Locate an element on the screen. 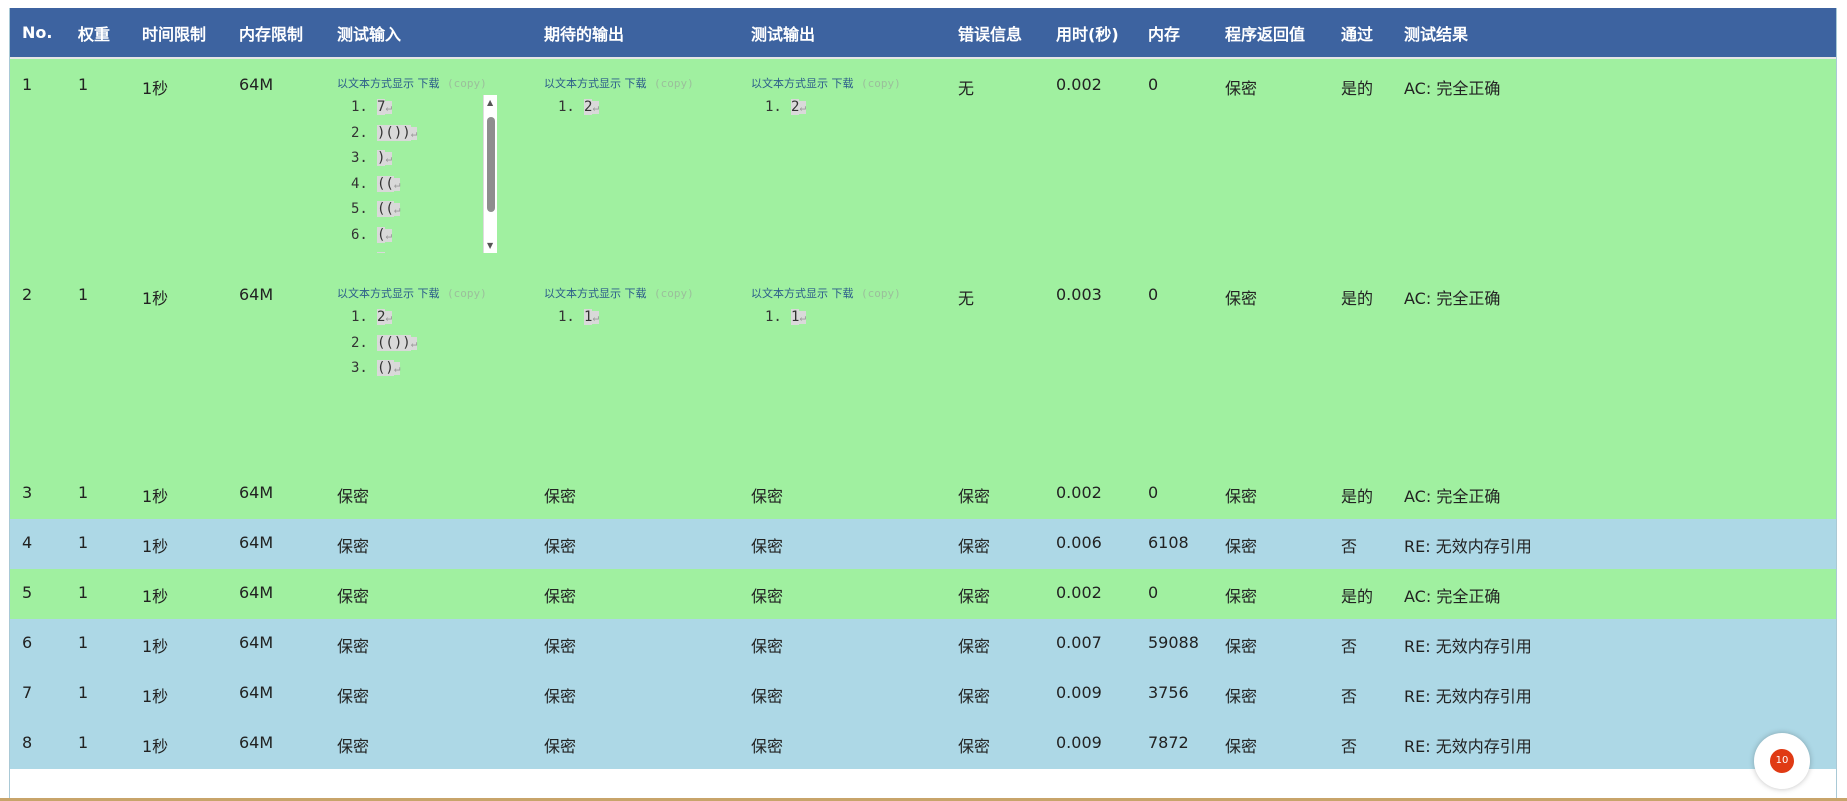 This screenshot has height=801, width=1847. cell-error: 保密 is located at coordinates (974, 646).